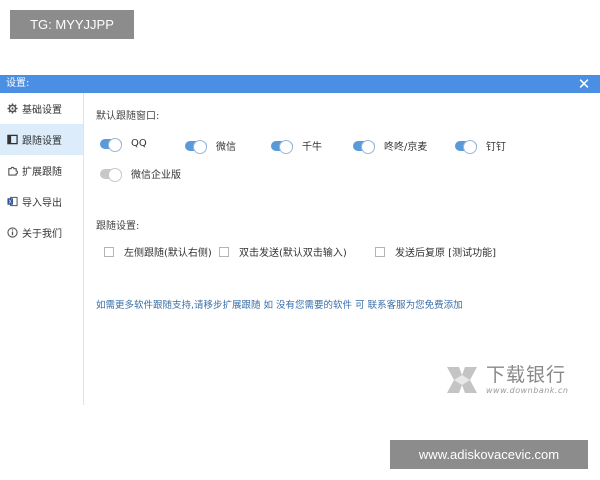 This screenshot has width=600, height=480. What do you see at coordinates (72, 24) in the screenshot?
I see `watermark-top-tag: TG: MYYJJPP` at bounding box center [72, 24].